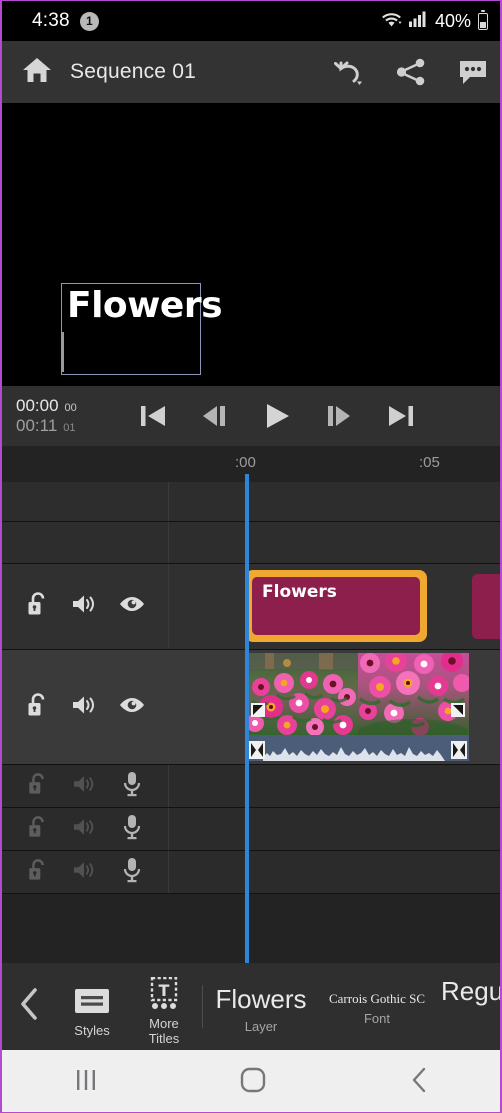 This screenshot has height=1113, width=502. I want to click on chevron-left-icon, so click(30, 1006).